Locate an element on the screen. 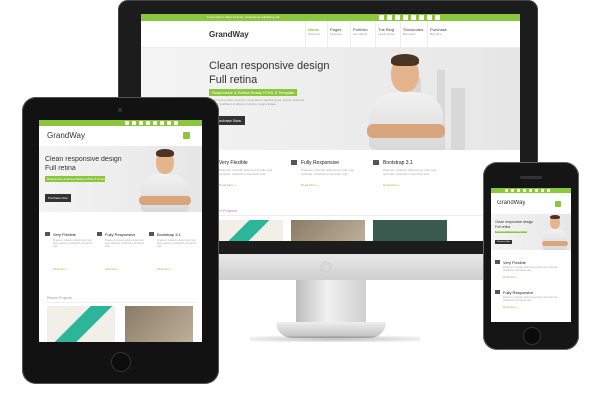  phone-home-button is located at coordinates (532, 336).